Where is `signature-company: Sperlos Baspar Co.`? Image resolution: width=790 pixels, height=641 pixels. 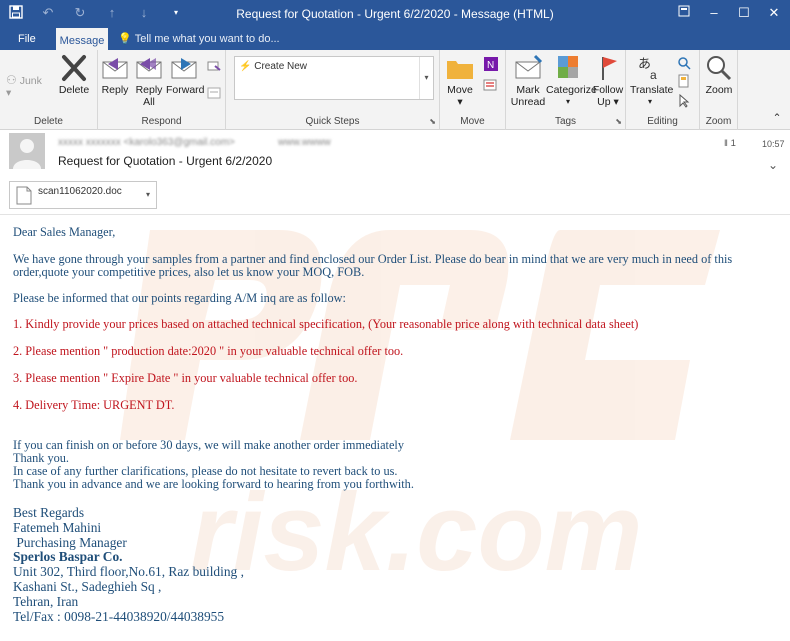 signature-company: Sperlos Baspar Co. is located at coordinates (68, 557).